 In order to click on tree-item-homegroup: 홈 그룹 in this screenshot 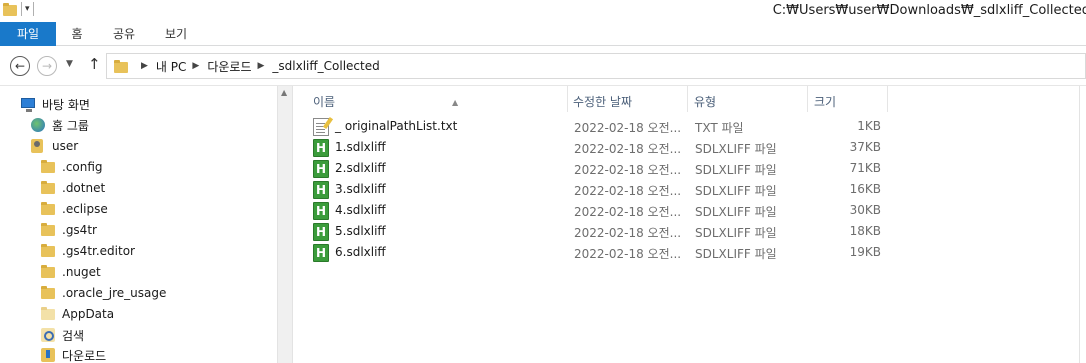, I will do `click(59, 125)`.